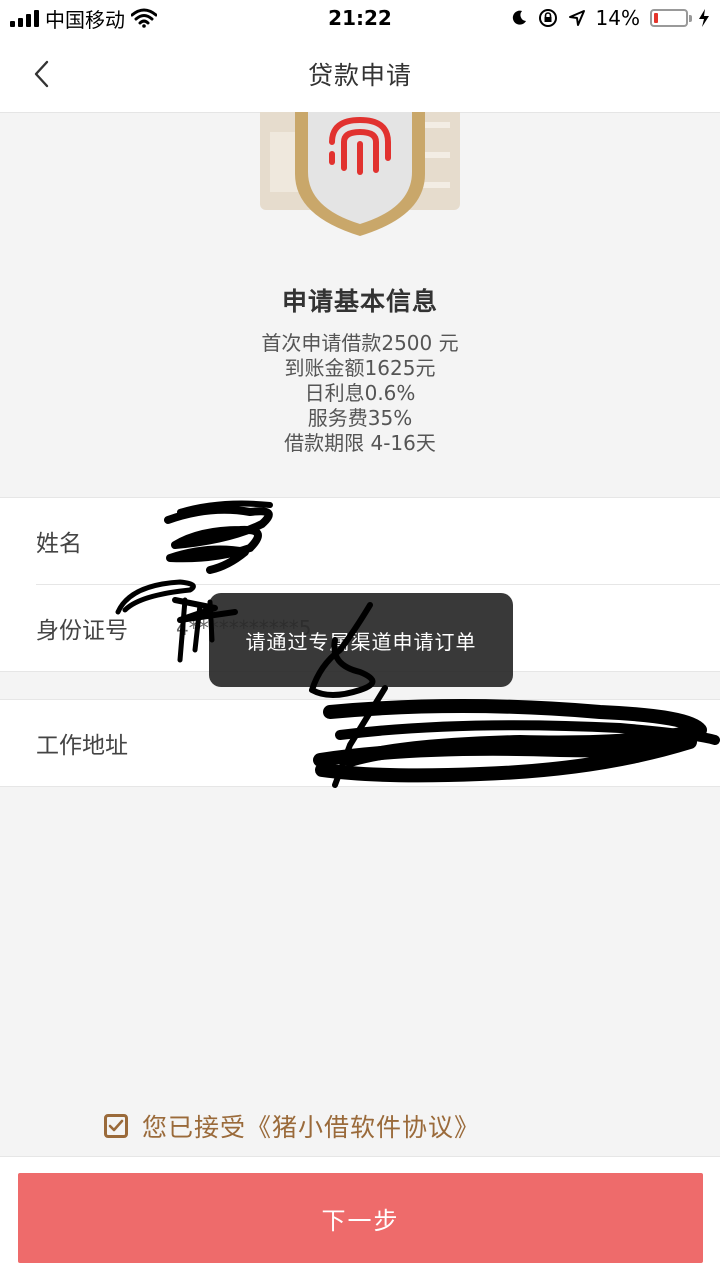 The image size is (720, 1281). I want to click on chevron-left-icon, so click(41, 74).